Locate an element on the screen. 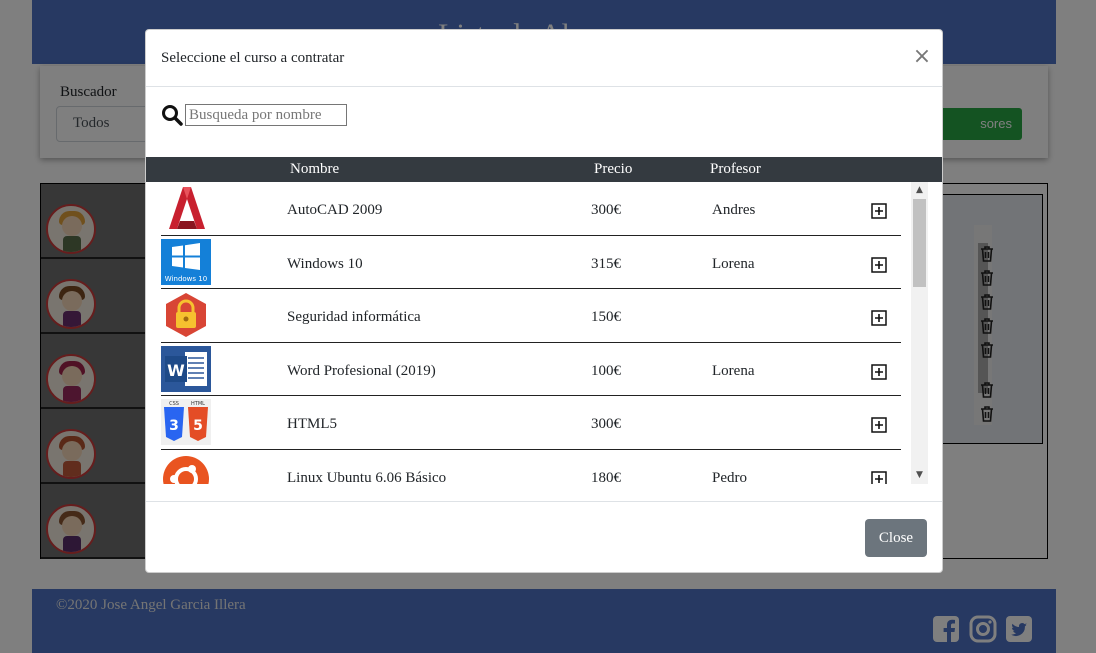 Image resolution: width=1096 pixels, height=653 pixels. course-teacher: Andres is located at coordinates (734, 210).